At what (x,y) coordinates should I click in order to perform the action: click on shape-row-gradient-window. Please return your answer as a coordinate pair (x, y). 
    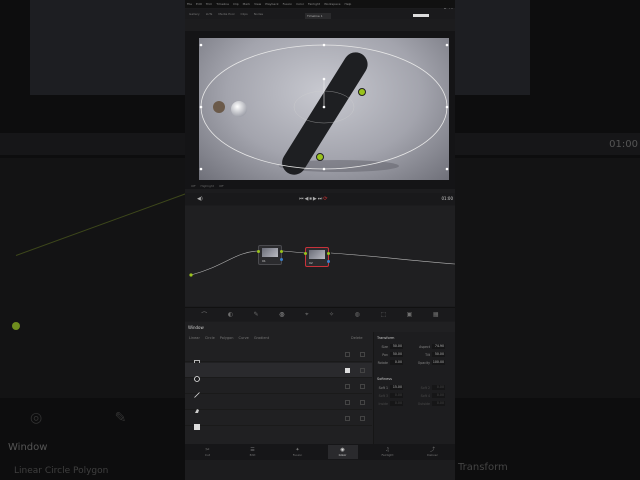
    Looking at the image, I should click on (278, 420).